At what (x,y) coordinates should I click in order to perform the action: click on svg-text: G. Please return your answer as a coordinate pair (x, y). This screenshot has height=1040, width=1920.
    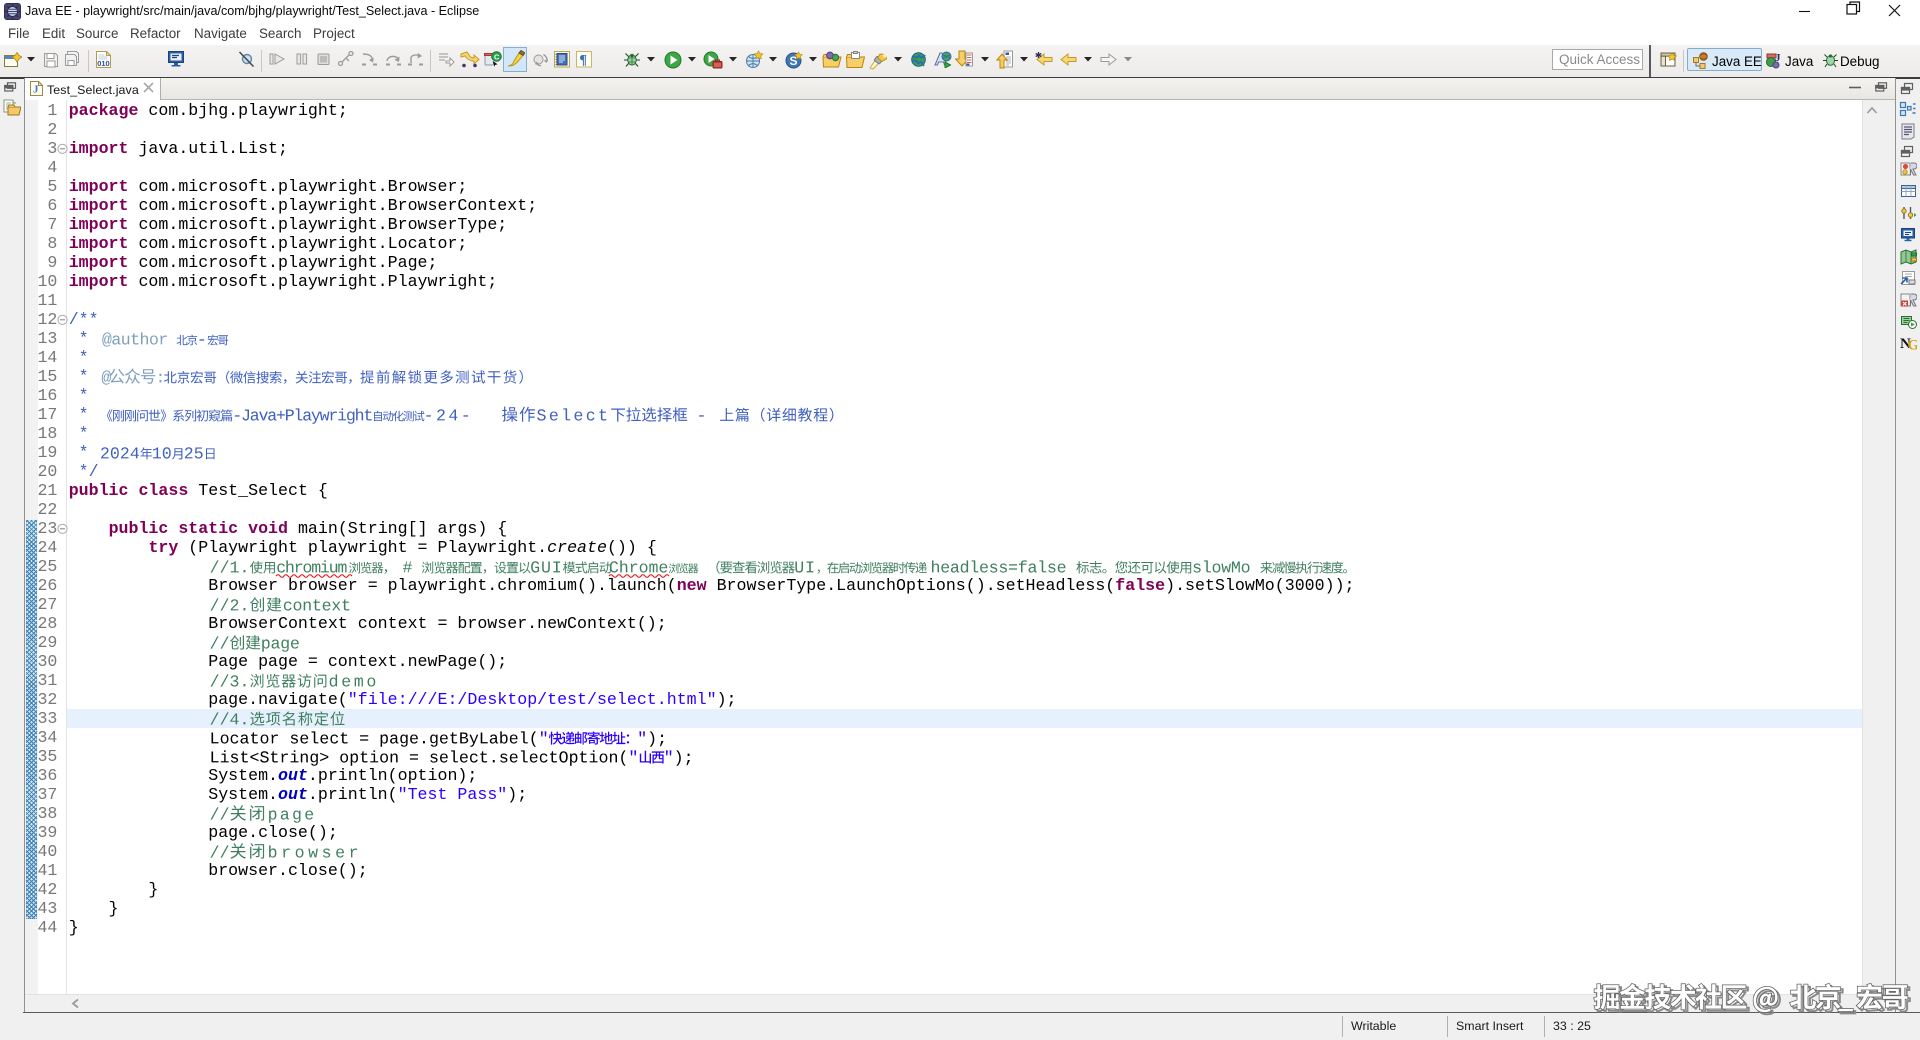
    Looking at the image, I should click on (1913, 345).